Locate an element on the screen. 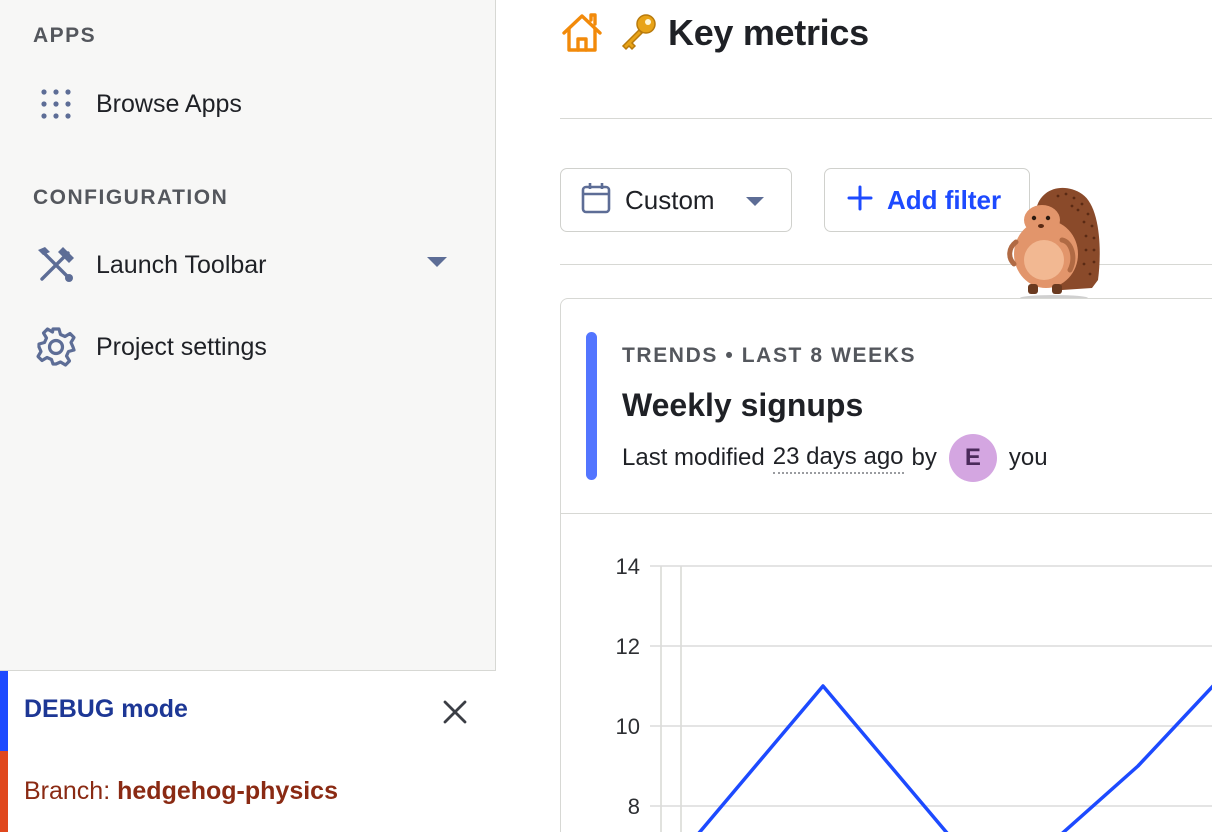 This screenshot has width=1212, height=832. branch-info: Branch: hedgehog-physics is located at coordinates (181, 791).